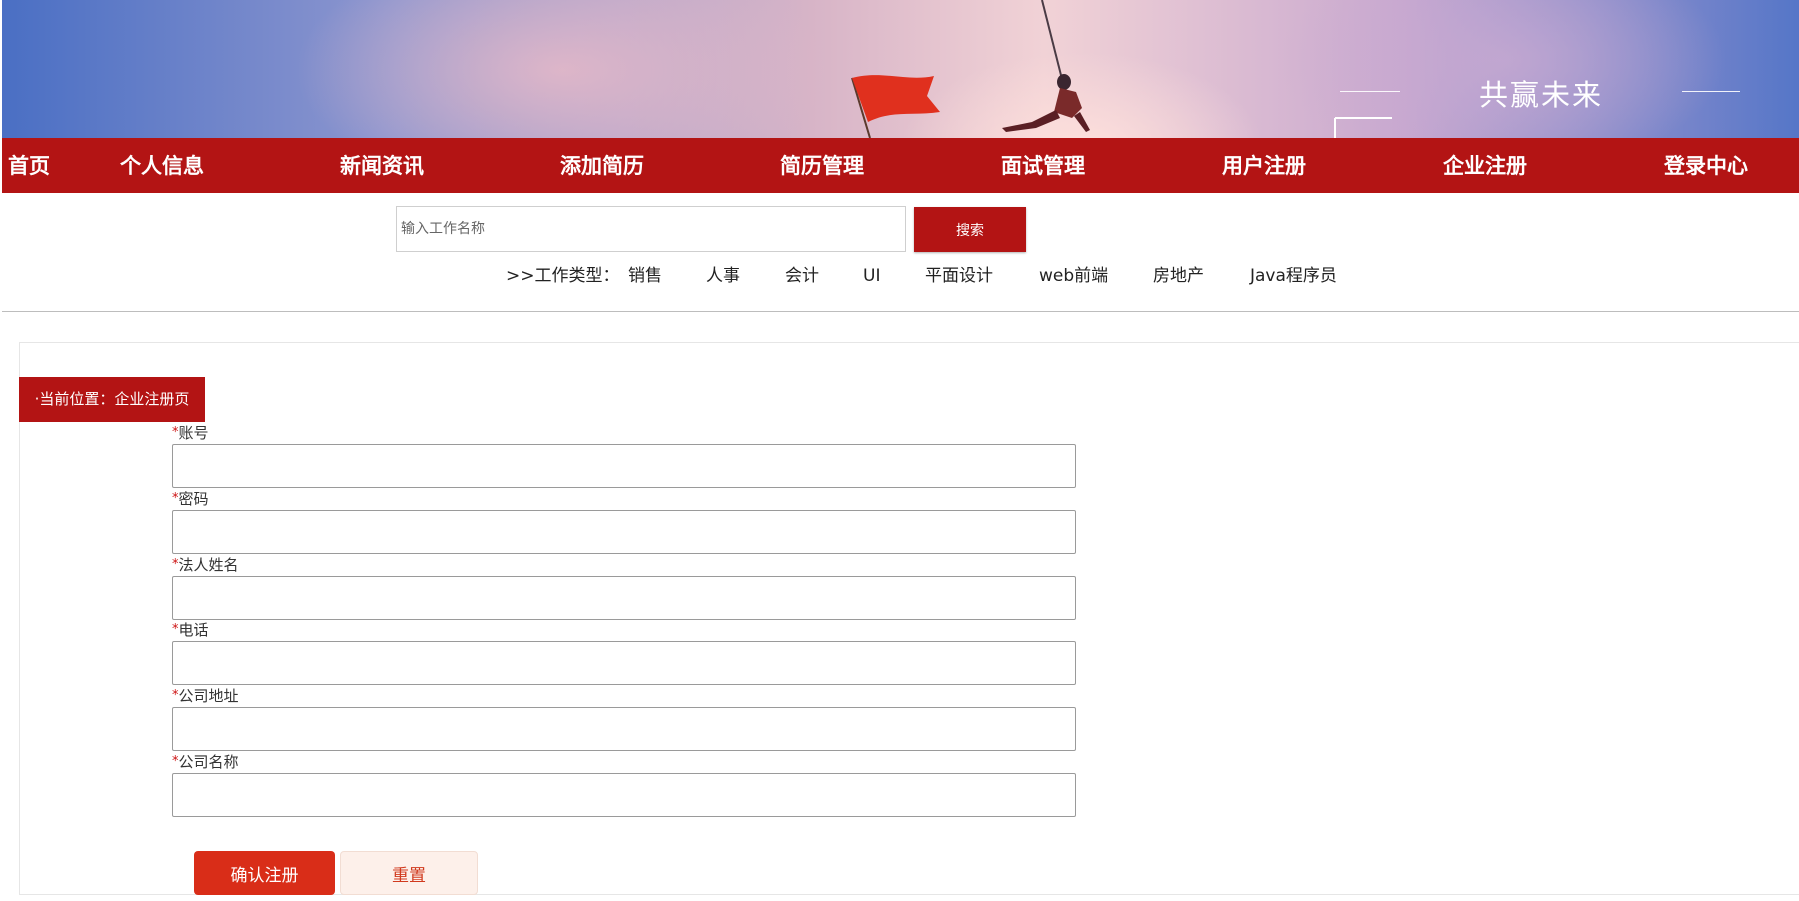 The height and width of the screenshot is (901, 1799). Describe the element at coordinates (624, 466) in the screenshot. I see `account-input` at that location.